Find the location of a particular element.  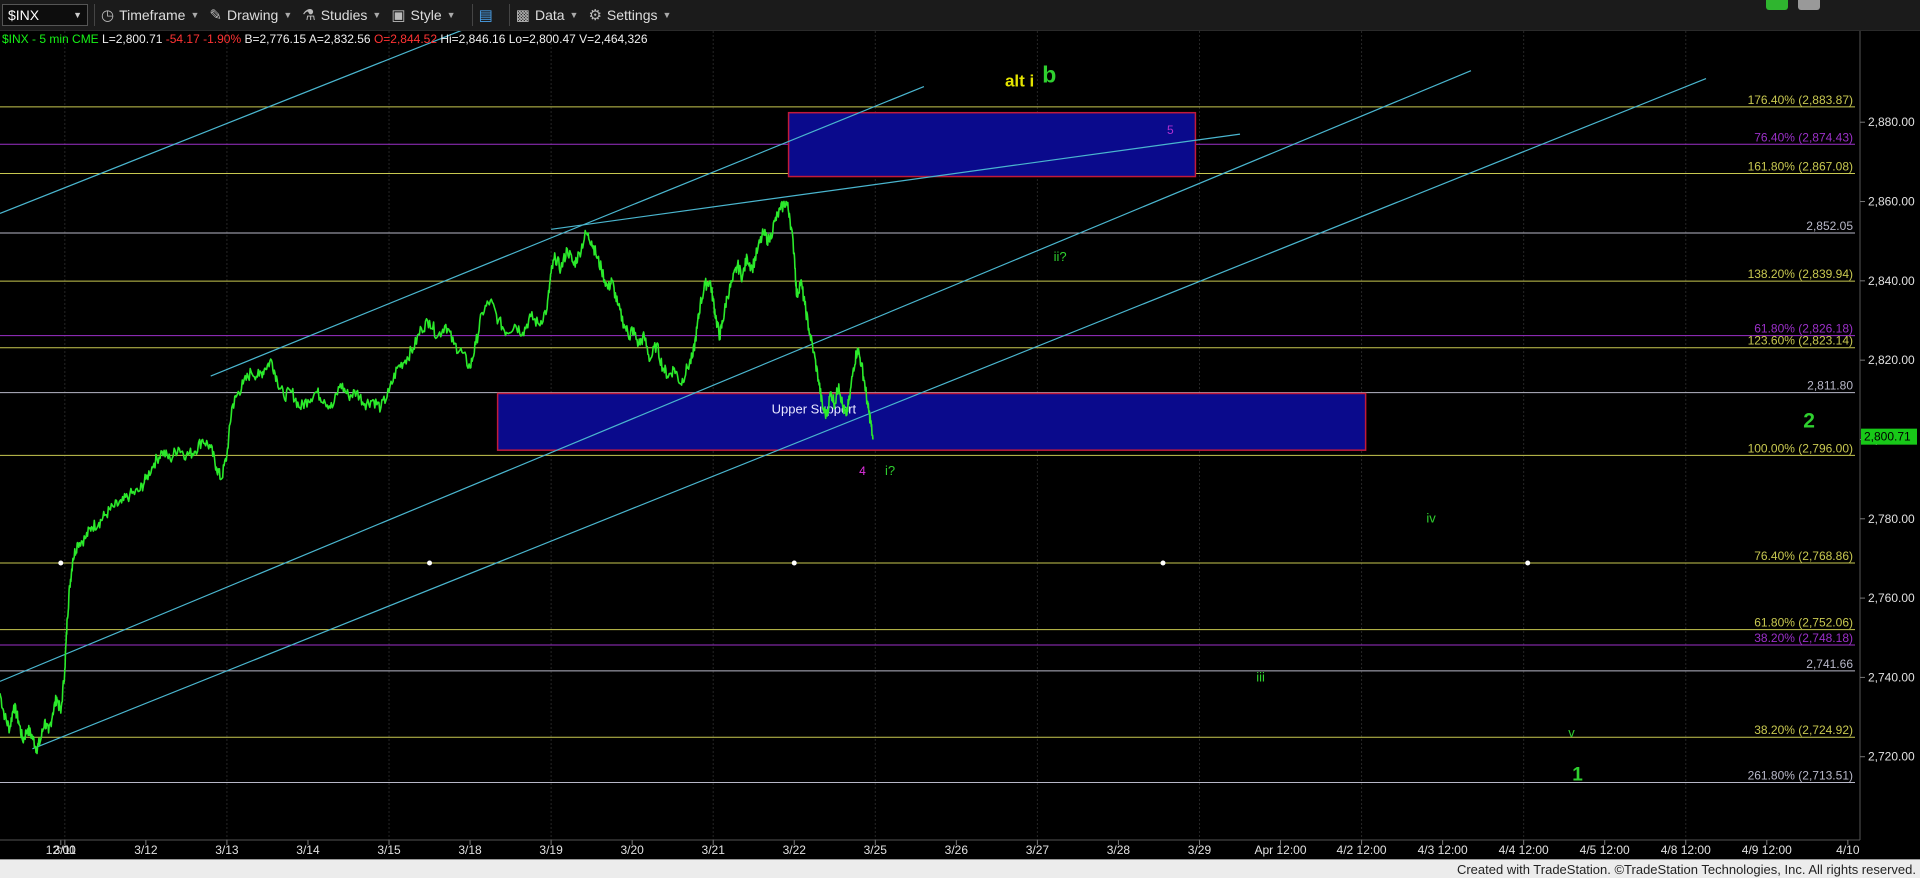

info-field: Hi=2,846.16 is located at coordinates (471, 39).